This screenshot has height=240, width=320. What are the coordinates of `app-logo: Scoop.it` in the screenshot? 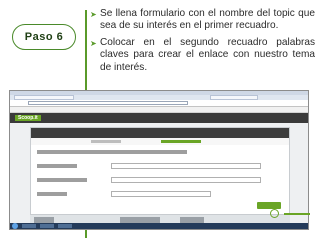 It's located at (28, 118).